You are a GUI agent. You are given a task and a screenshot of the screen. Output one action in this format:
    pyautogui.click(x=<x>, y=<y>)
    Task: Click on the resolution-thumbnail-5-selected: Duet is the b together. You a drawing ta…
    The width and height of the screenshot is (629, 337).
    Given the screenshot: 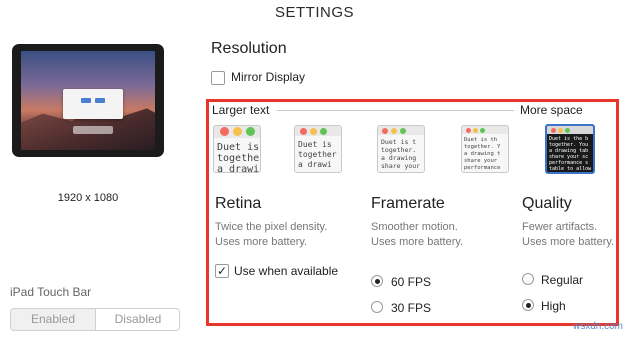 What is the action you would take?
    pyautogui.click(x=570, y=149)
    